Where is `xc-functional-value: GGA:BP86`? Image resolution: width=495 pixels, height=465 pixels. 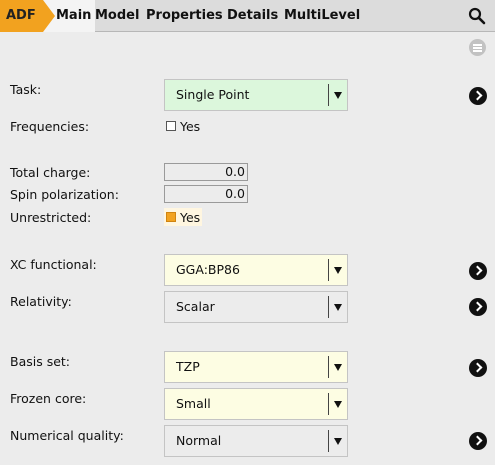 xc-functional-value: GGA:BP86 is located at coordinates (208, 269).